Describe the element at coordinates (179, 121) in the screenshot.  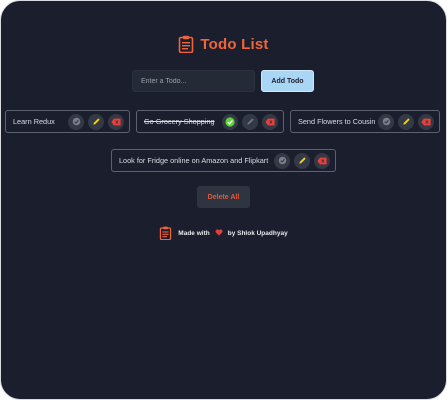
I see `todo-text: Go Grocery Shopping` at that location.